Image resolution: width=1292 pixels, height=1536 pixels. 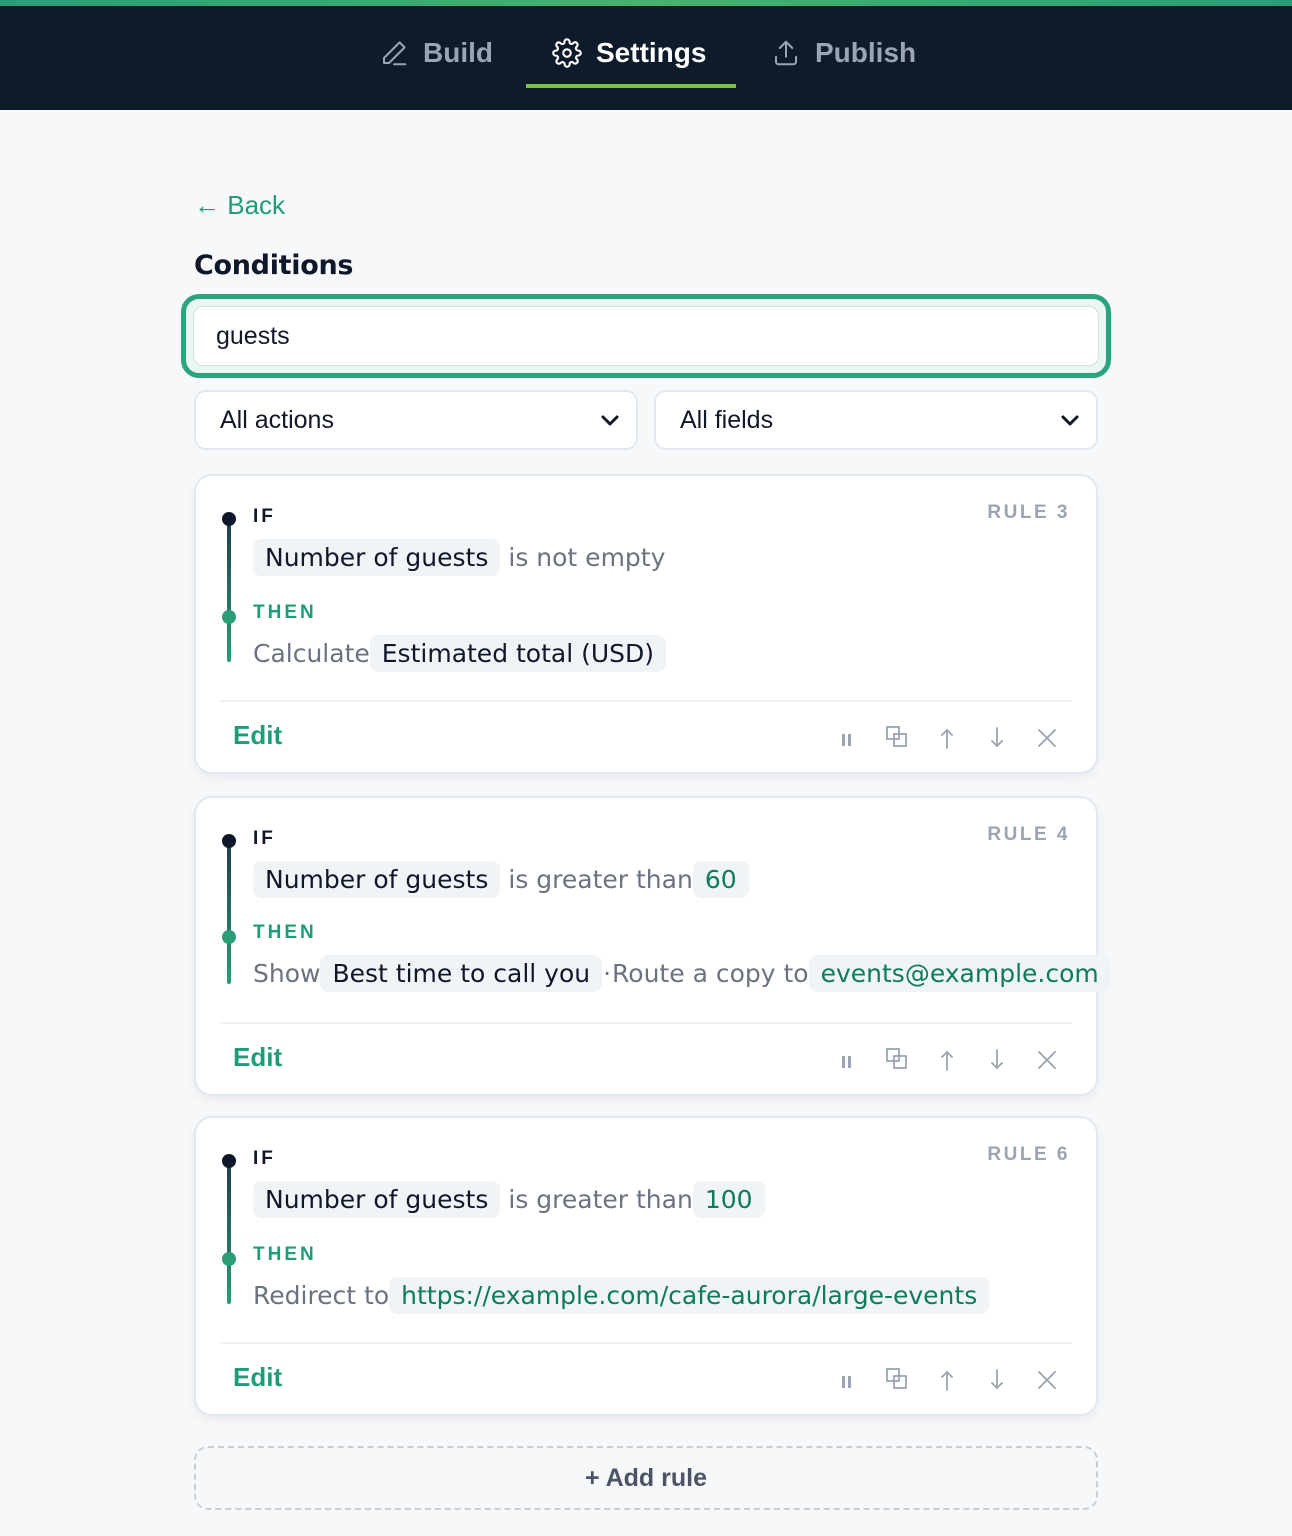 I want to click on condition-row: Number of guests is not empty, so click(x=459, y=557).